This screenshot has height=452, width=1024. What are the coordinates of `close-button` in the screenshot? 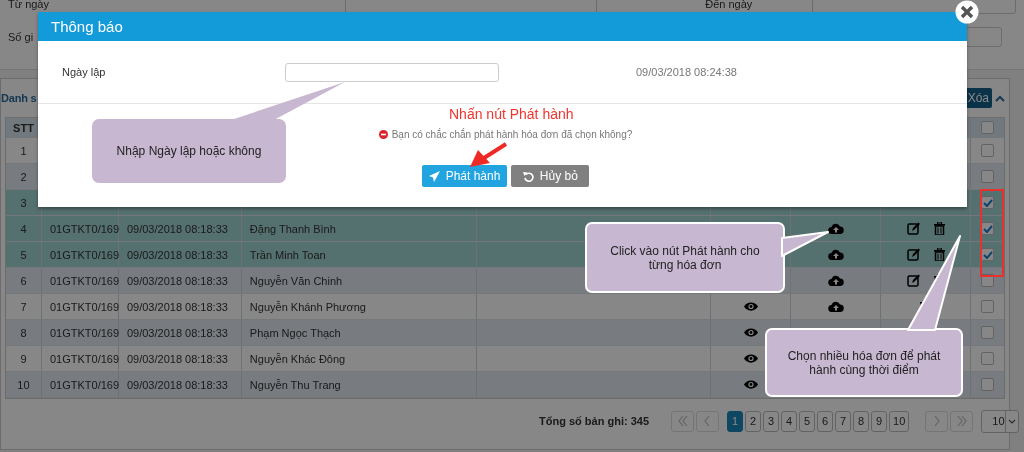 It's located at (967, 12).